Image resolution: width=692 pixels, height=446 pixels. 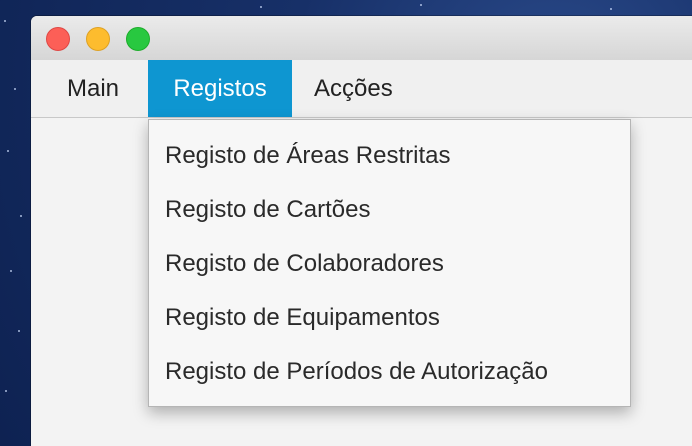 What do you see at coordinates (98, 39) in the screenshot?
I see `minimize-icon` at bounding box center [98, 39].